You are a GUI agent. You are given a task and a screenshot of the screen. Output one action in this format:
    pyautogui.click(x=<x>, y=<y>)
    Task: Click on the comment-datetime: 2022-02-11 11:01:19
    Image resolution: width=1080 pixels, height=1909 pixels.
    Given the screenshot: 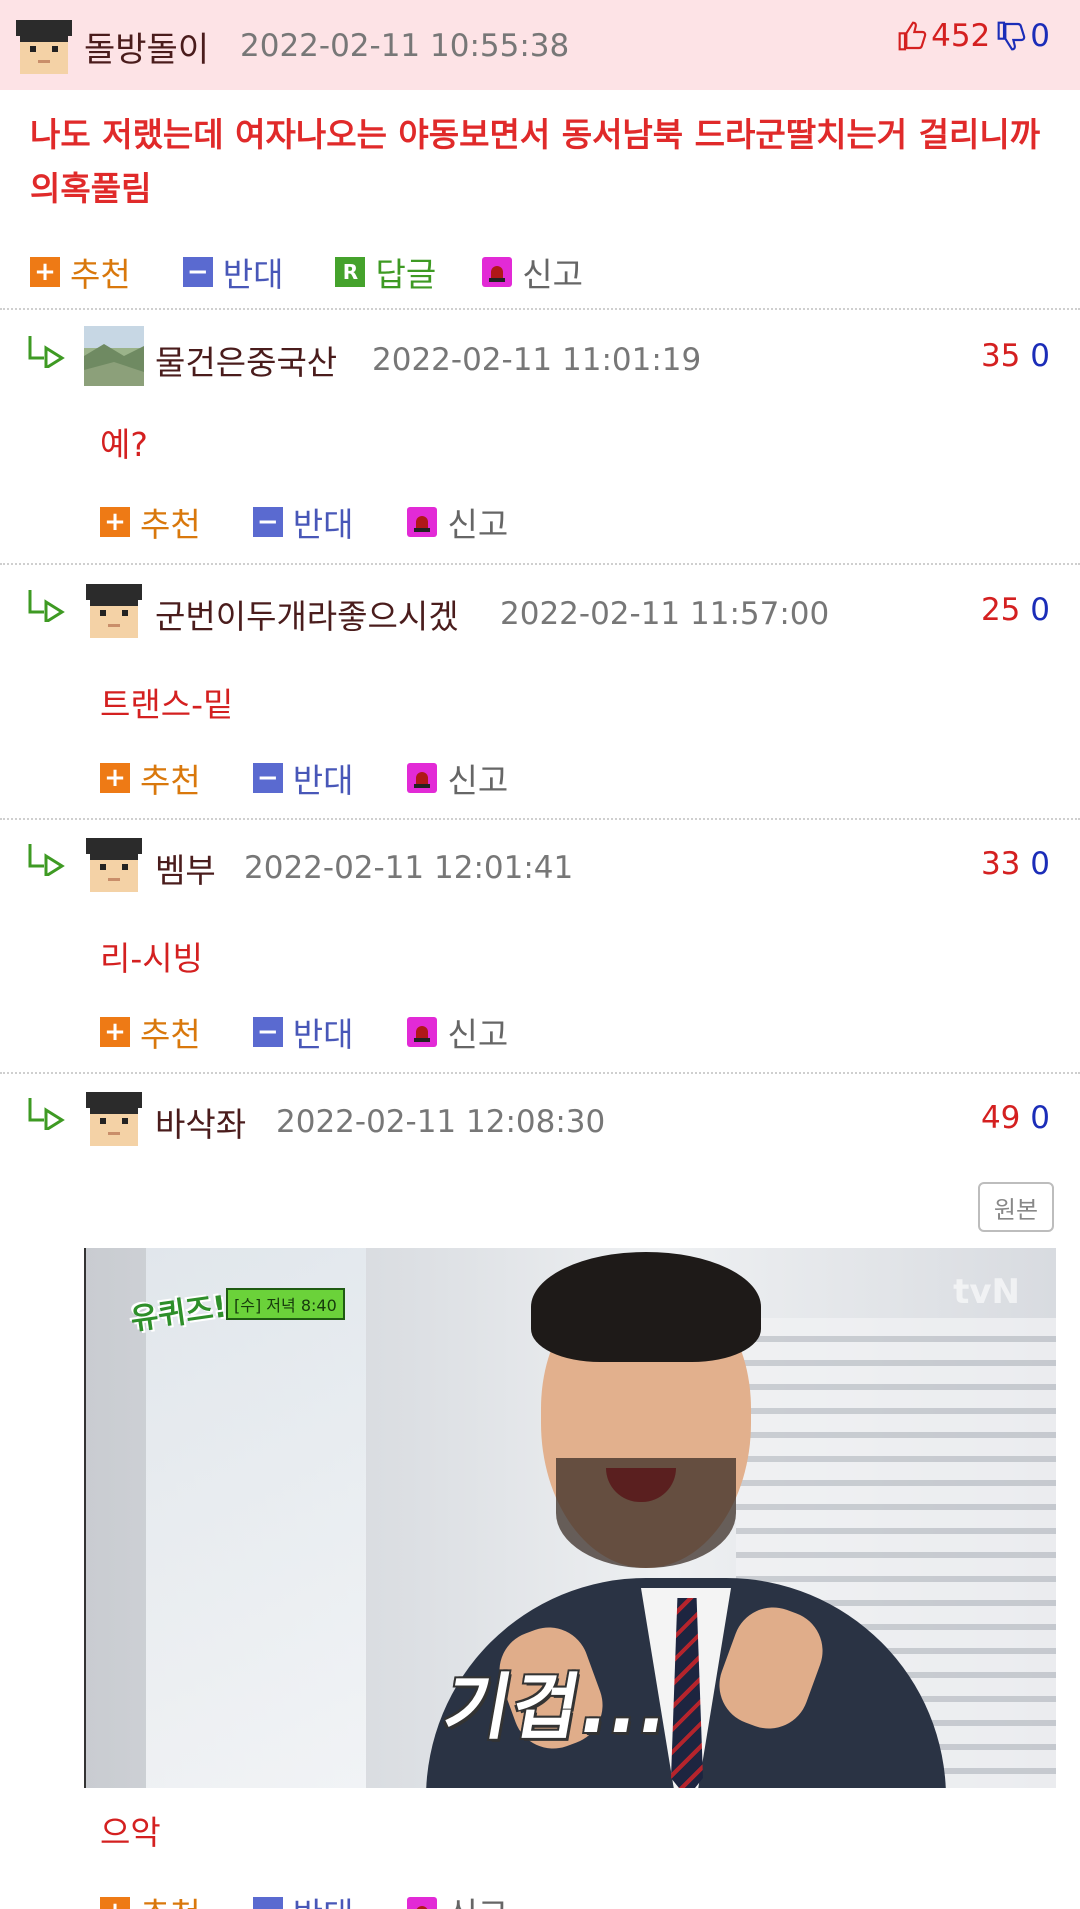 What is the action you would take?
    pyautogui.click(x=537, y=360)
    